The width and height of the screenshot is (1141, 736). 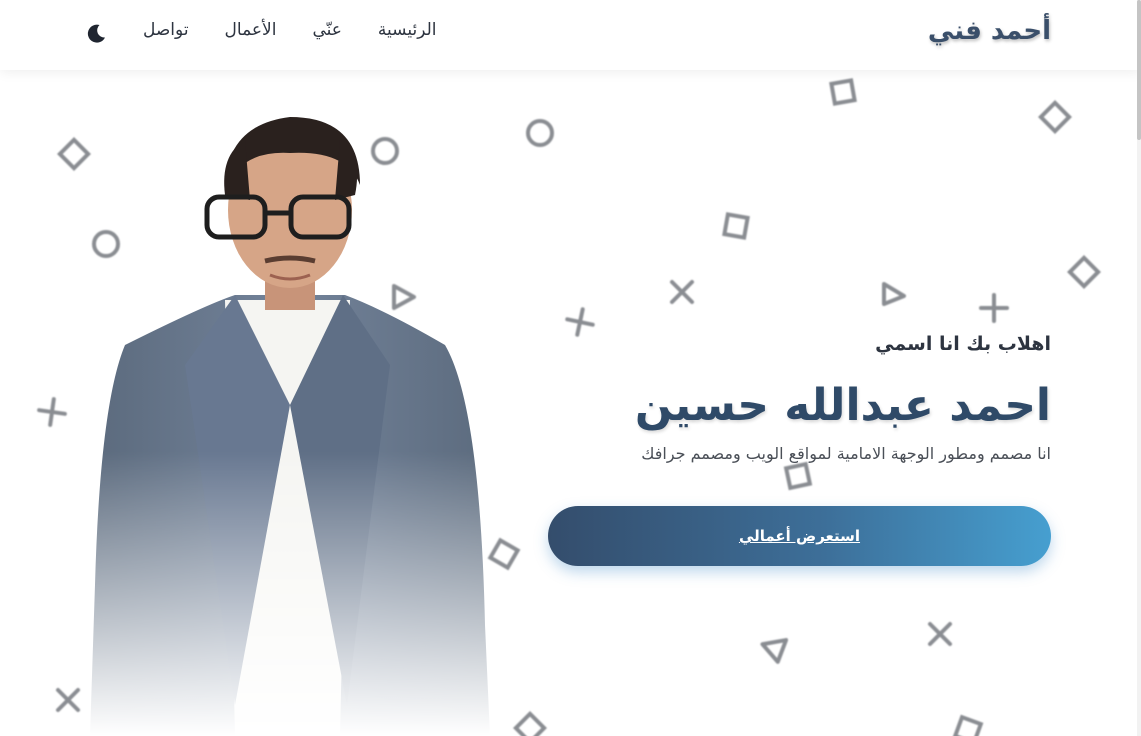 I want to click on hero-name: احمد عبدالله حسين, so click(x=842, y=405).